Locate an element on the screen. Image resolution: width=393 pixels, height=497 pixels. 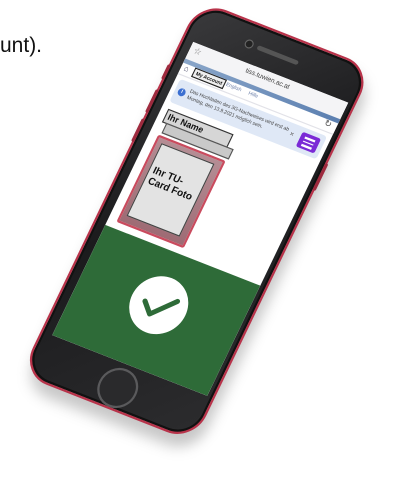
front-camera is located at coordinates (249, 44).